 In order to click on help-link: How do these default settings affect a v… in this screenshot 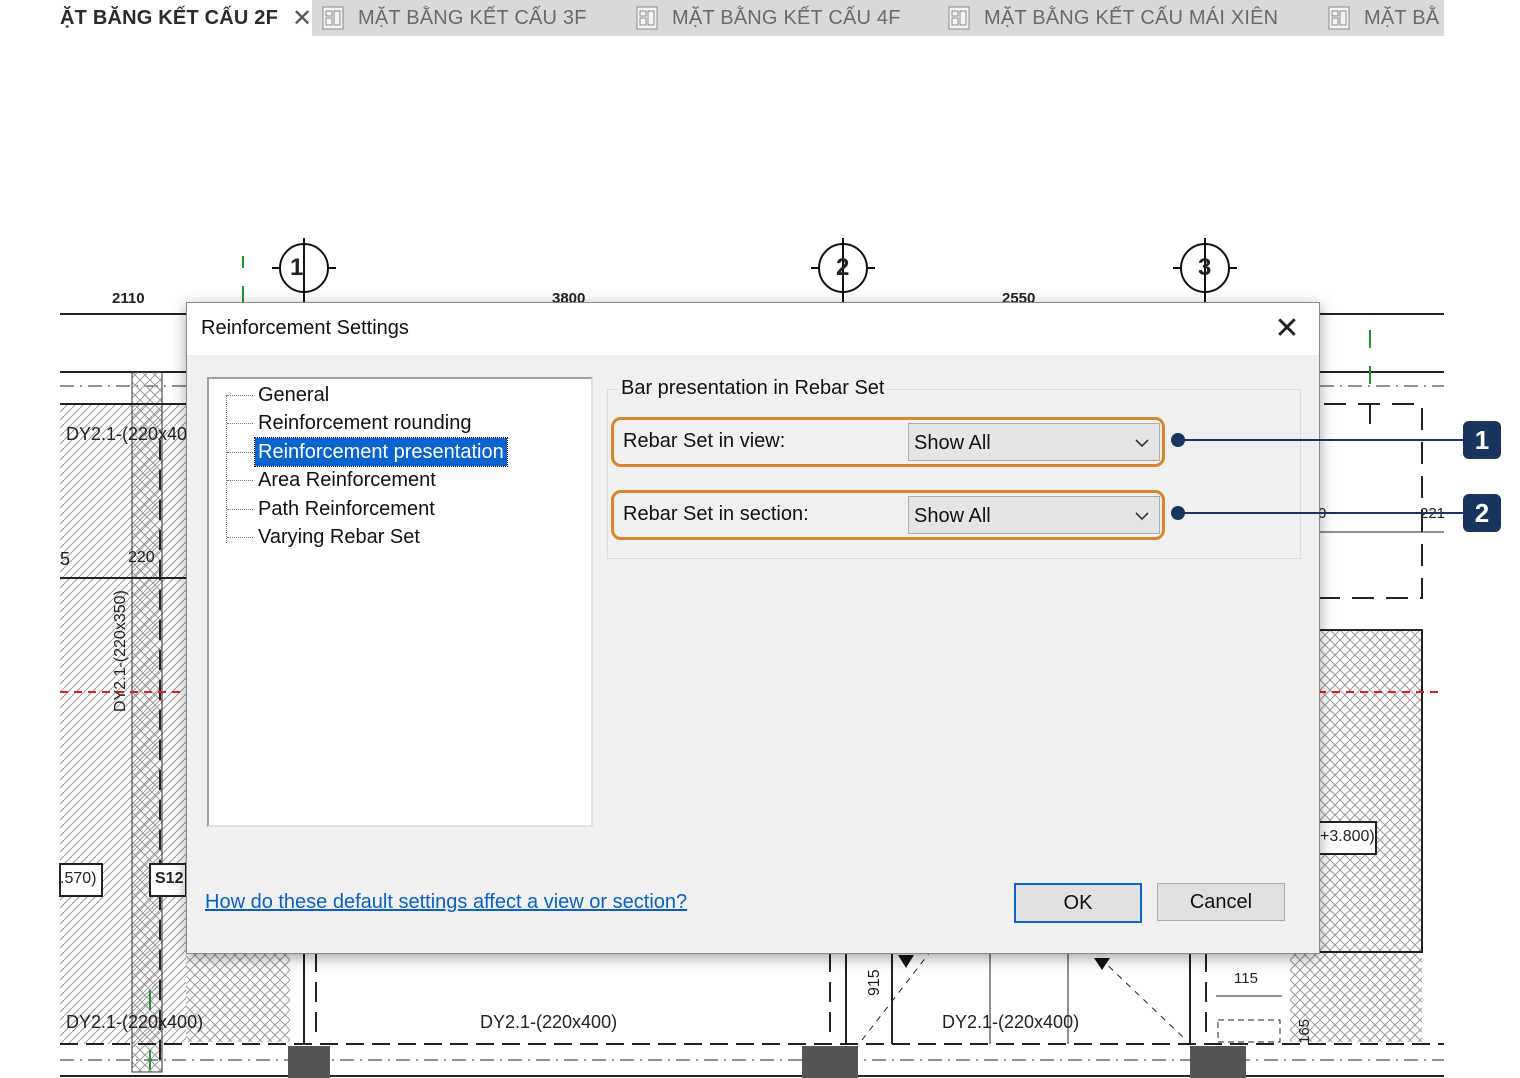, I will do `click(446, 902)`.